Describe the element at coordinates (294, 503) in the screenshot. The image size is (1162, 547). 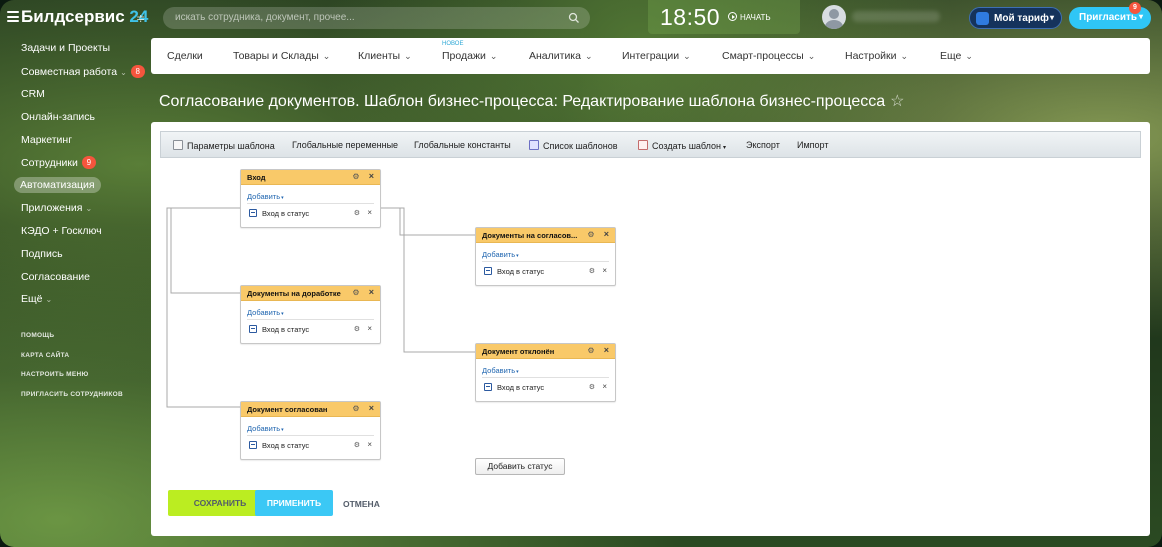
I see `apply-button: ПРИМЕНИТЬ` at that location.